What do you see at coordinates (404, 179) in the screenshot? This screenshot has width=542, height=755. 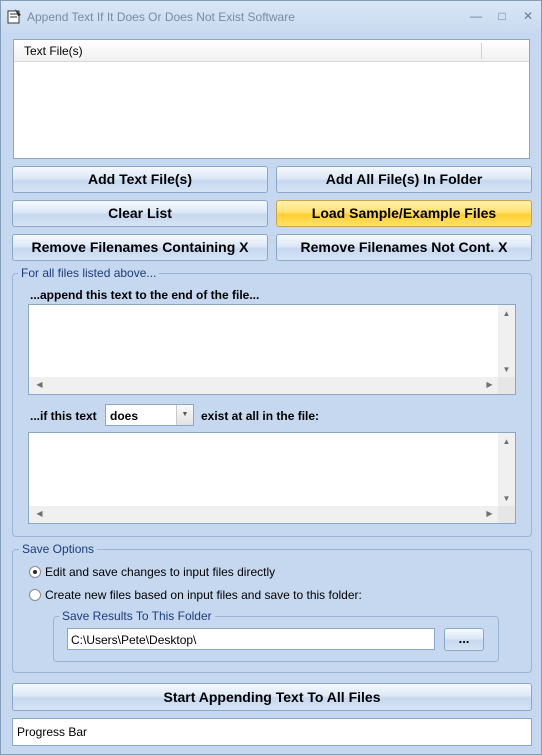 I see `add-all-in-folder-button: Add All File(s) In Folder` at bounding box center [404, 179].